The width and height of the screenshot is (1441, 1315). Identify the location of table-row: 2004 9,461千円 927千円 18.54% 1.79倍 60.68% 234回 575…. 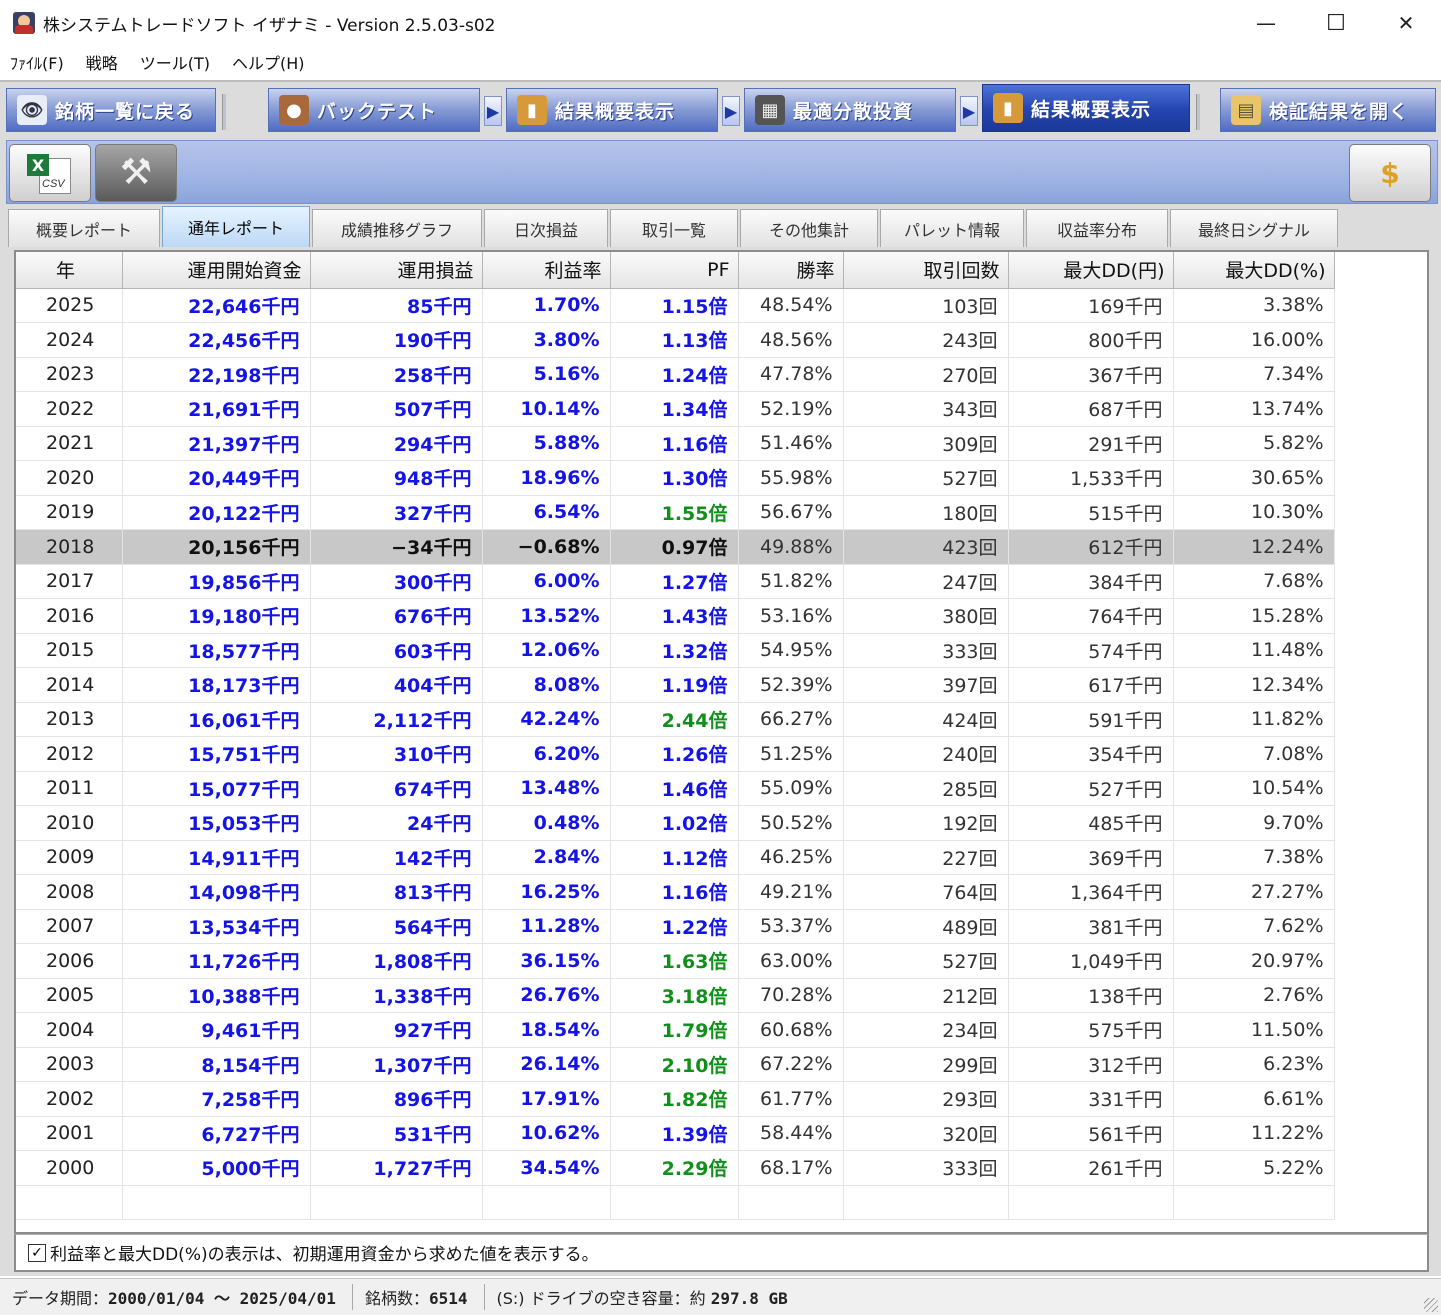
(721, 1030).